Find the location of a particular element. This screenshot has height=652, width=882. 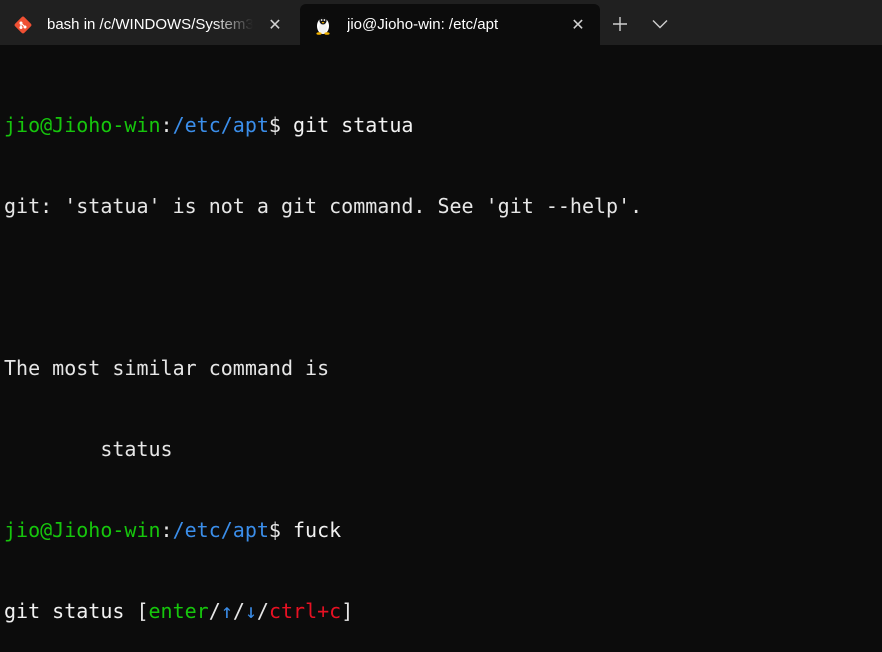

plus-icon is located at coordinates (620, 24).